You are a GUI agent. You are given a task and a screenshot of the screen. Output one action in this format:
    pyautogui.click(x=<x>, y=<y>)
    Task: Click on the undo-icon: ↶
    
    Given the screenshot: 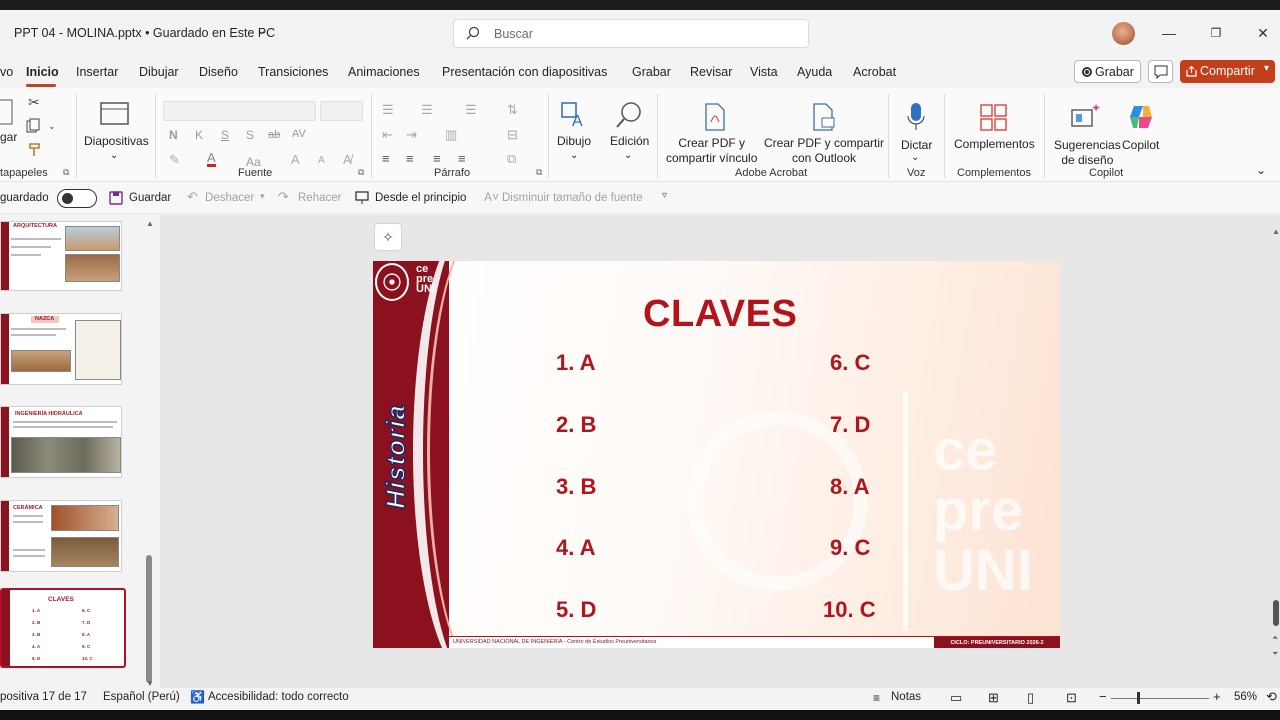 What is the action you would take?
    pyautogui.click(x=192, y=197)
    